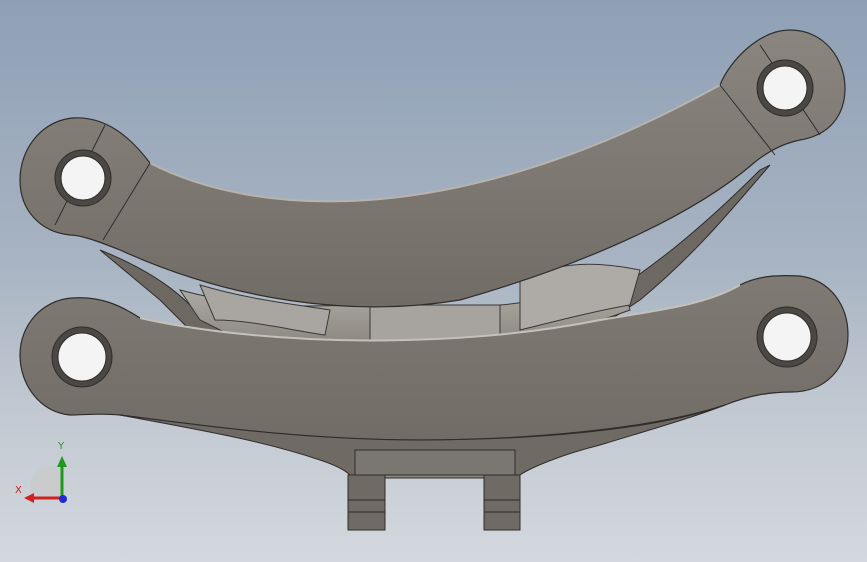  Describe the element at coordinates (63, 499) in the screenshot. I see `z-axis-icon` at that location.